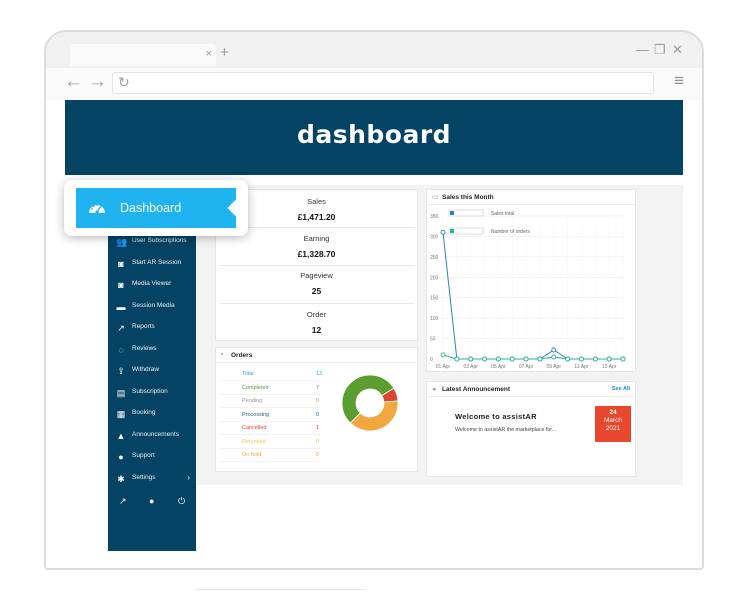 The image size is (748, 592). What do you see at coordinates (181, 501) in the screenshot?
I see `power-icon: ⏻` at bounding box center [181, 501].